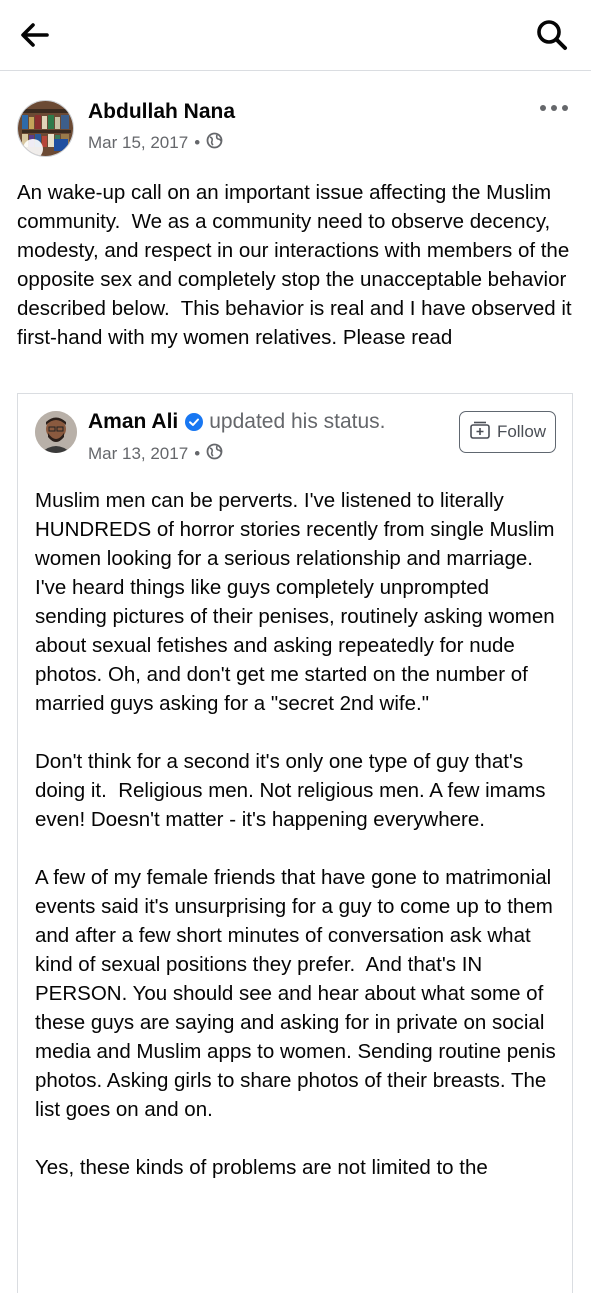 The image size is (591, 1293). What do you see at coordinates (521, 431) in the screenshot?
I see `follow-label: Follow` at bounding box center [521, 431].